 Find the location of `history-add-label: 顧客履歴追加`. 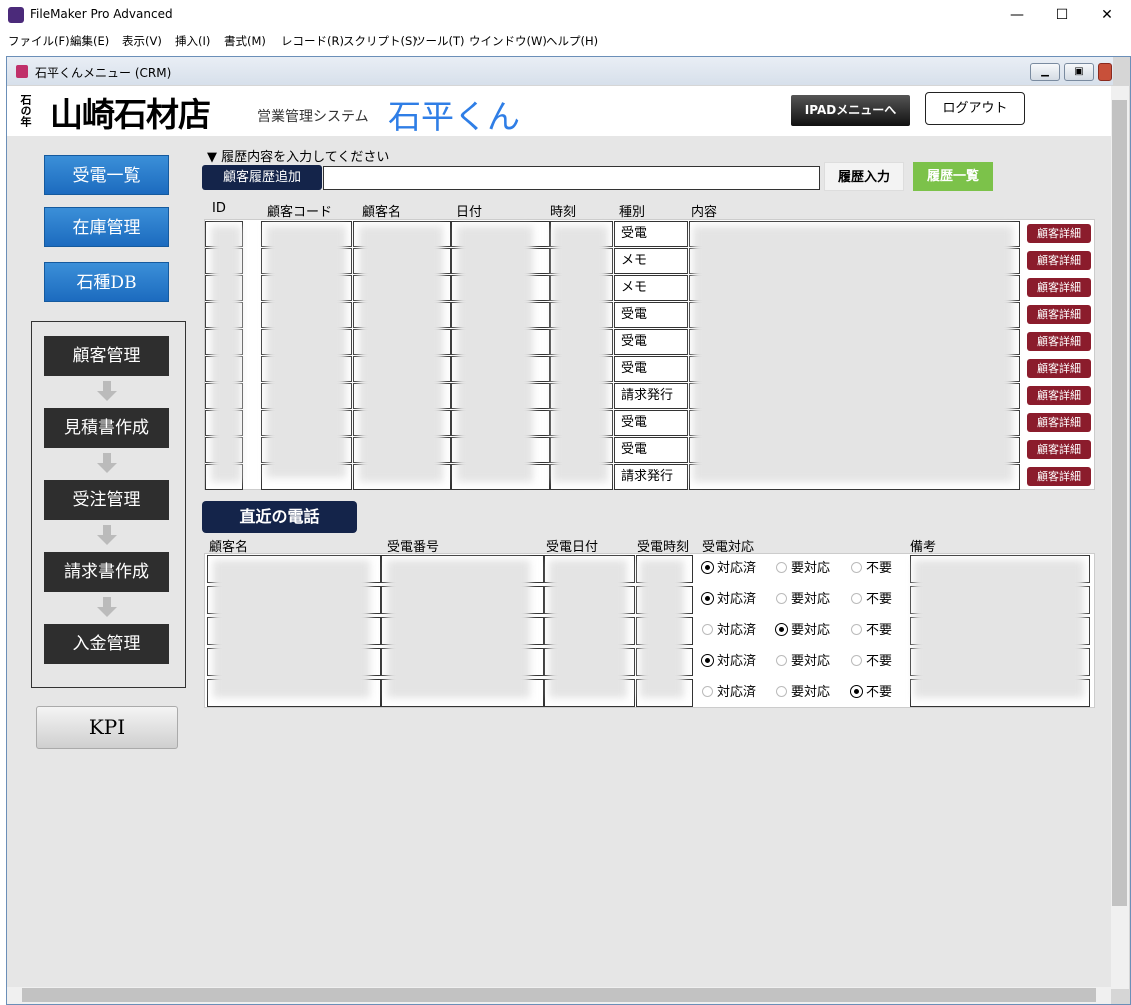

history-add-label: 顧客履歴追加 is located at coordinates (262, 177).